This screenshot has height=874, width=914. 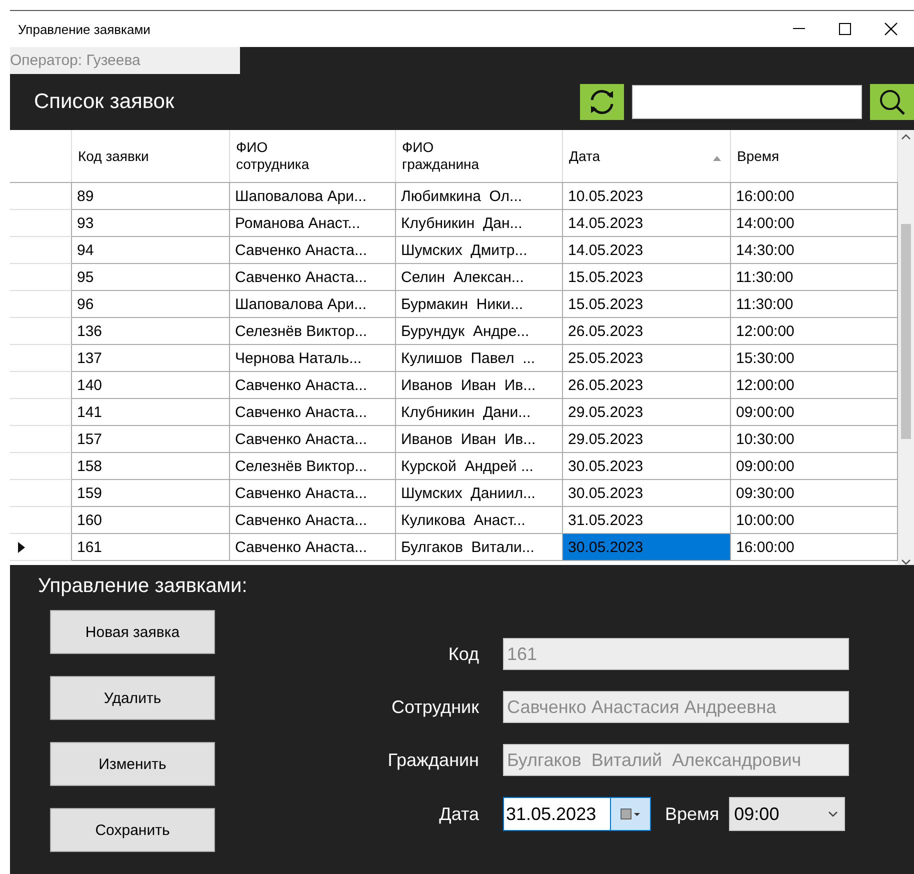 What do you see at coordinates (125, 60) in the screenshot?
I see `operator-label: Оператор: Гузеева` at bounding box center [125, 60].